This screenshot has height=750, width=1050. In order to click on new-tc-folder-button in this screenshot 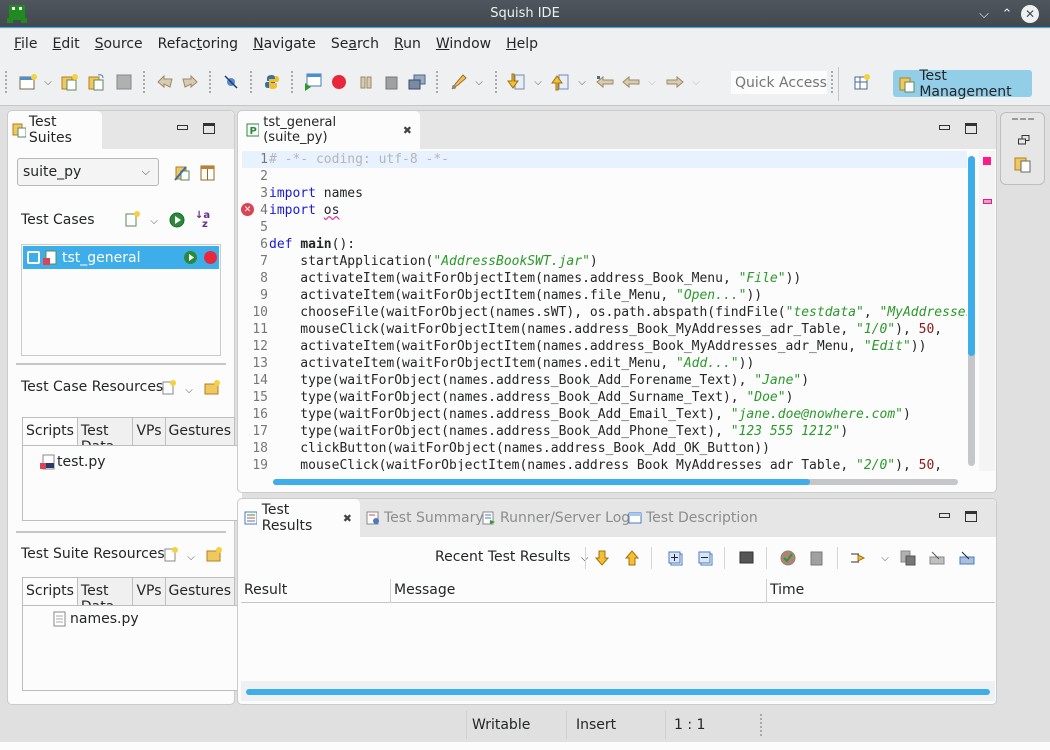, I will do `click(212, 389)`.